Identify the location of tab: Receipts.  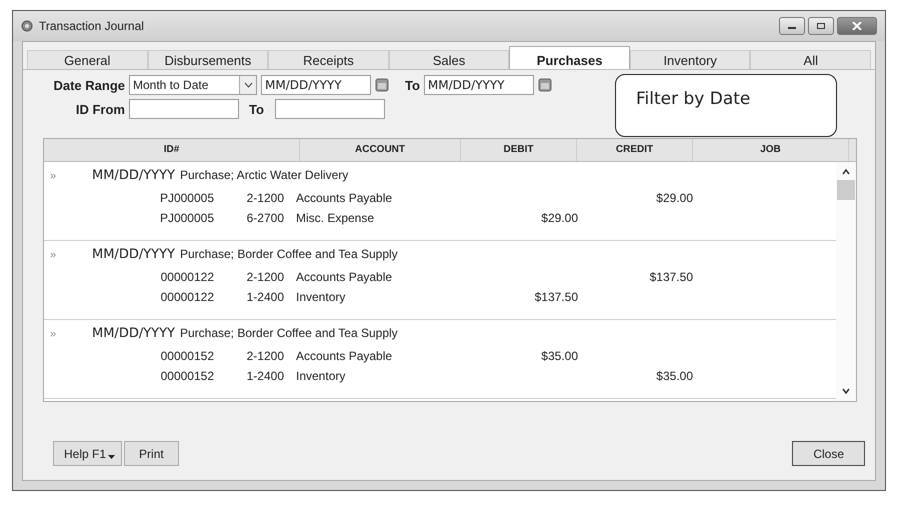
(328, 59).